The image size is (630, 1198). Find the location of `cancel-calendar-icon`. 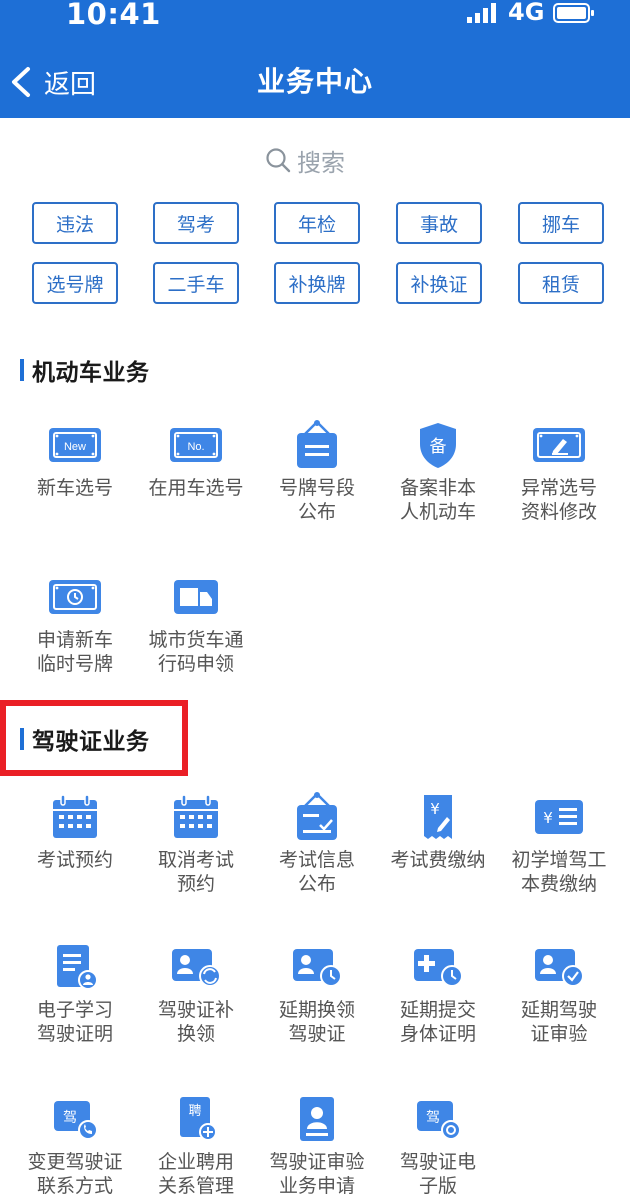

cancel-calendar-icon is located at coordinates (196, 816).